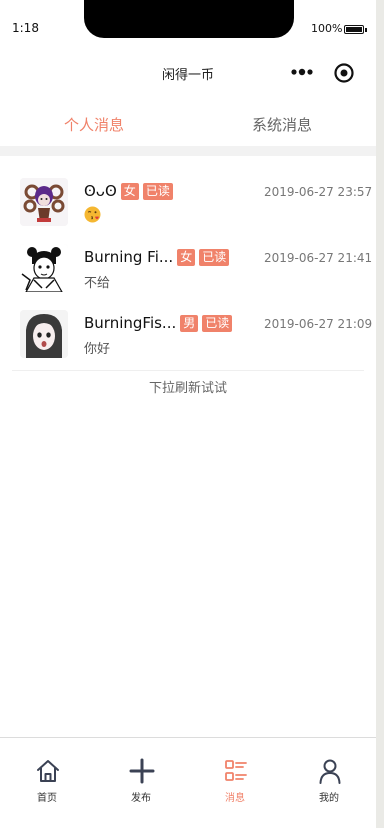  I want to click on message-time: 2019-06-27 23:57, so click(318, 192).